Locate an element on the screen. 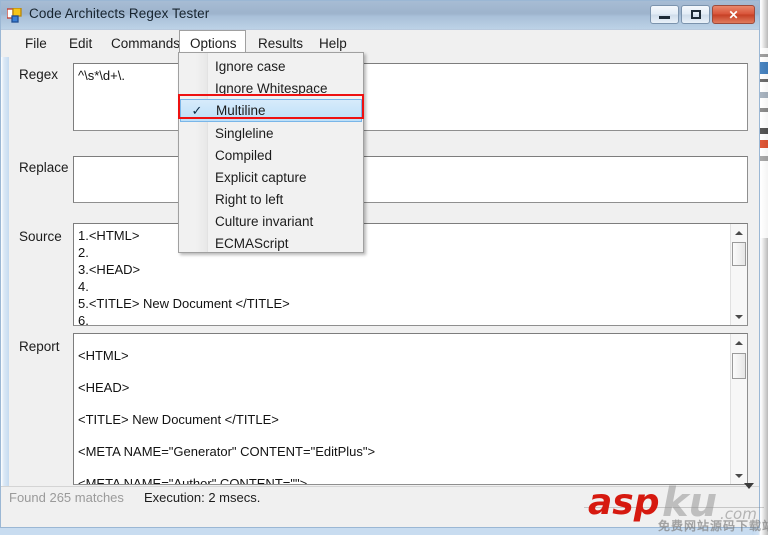 The width and height of the screenshot is (768, 535). maximize-icon is located at coordinates (695, 14).